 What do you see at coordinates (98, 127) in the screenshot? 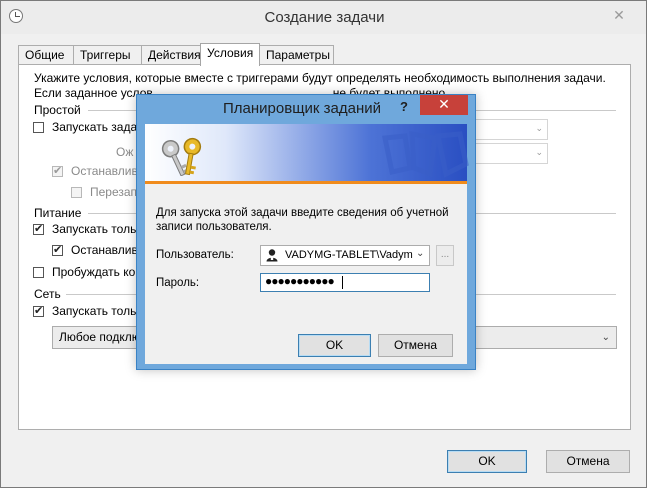
I see `start-if-idle-label: Запускать задач` at bounding box center [98, 127].